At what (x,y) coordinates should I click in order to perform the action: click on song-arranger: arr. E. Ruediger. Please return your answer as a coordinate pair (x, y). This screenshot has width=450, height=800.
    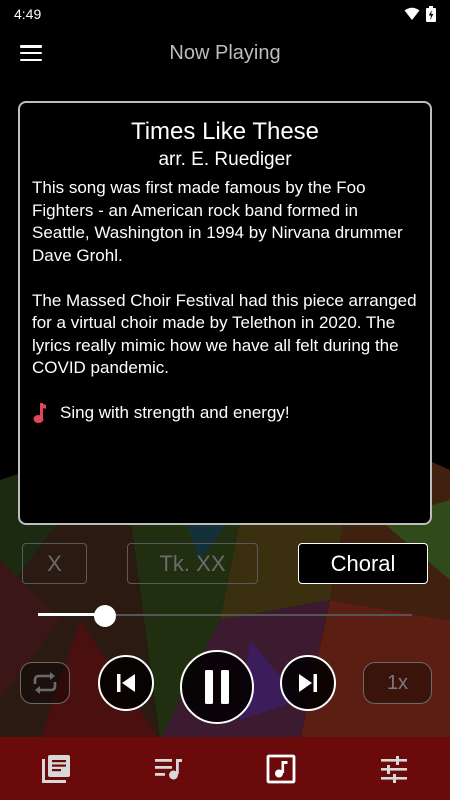
    Looking at the image, I should click on (225, 159).